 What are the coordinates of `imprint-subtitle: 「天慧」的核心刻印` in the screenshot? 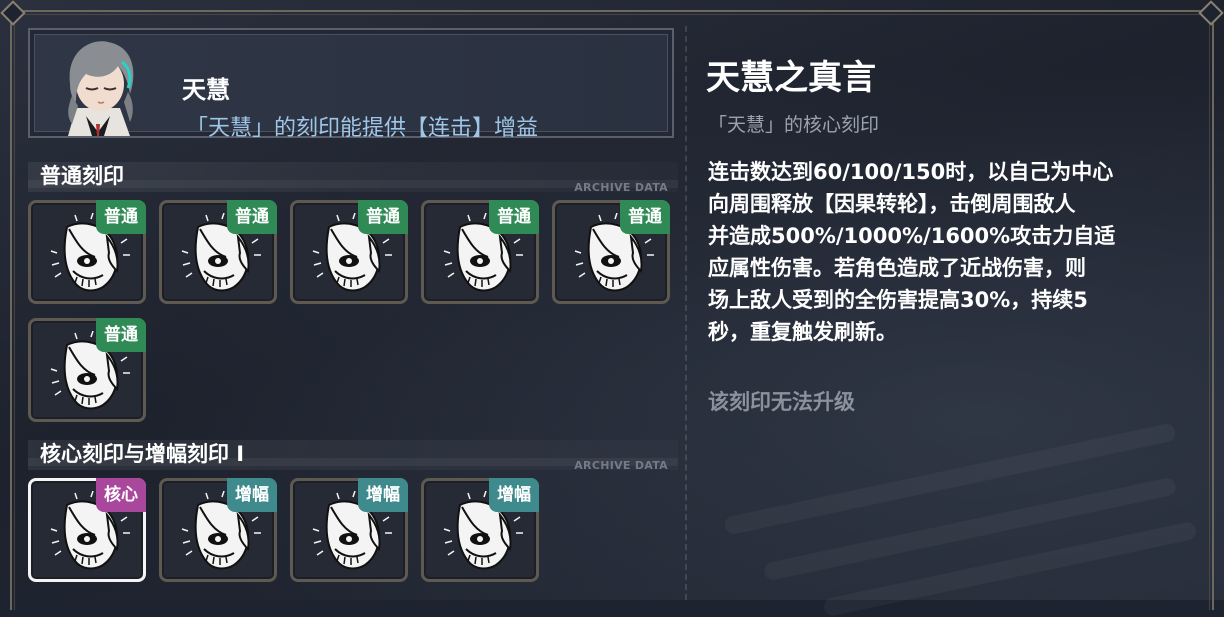 It's located at (794, 125).